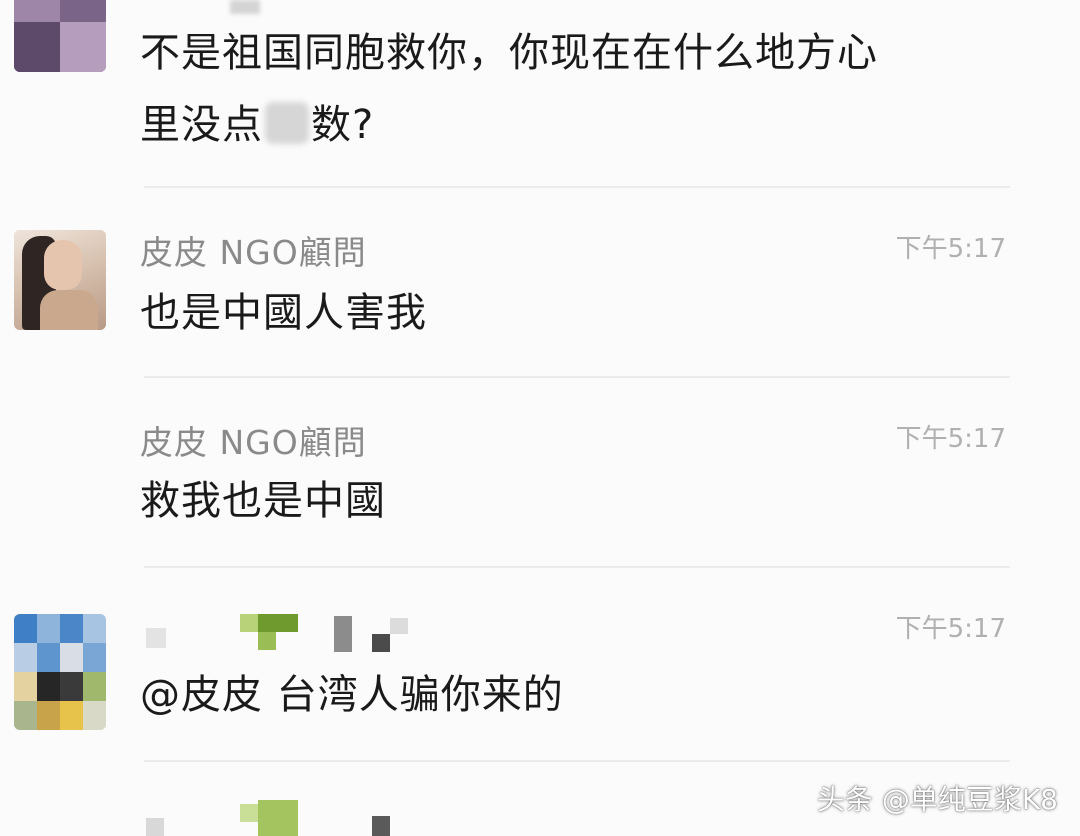 Image resolution: width=1080 pixels, height=836 pixels. I want to click on message-text: @皮皮 台湾人骗你来的, so click(352, 695).